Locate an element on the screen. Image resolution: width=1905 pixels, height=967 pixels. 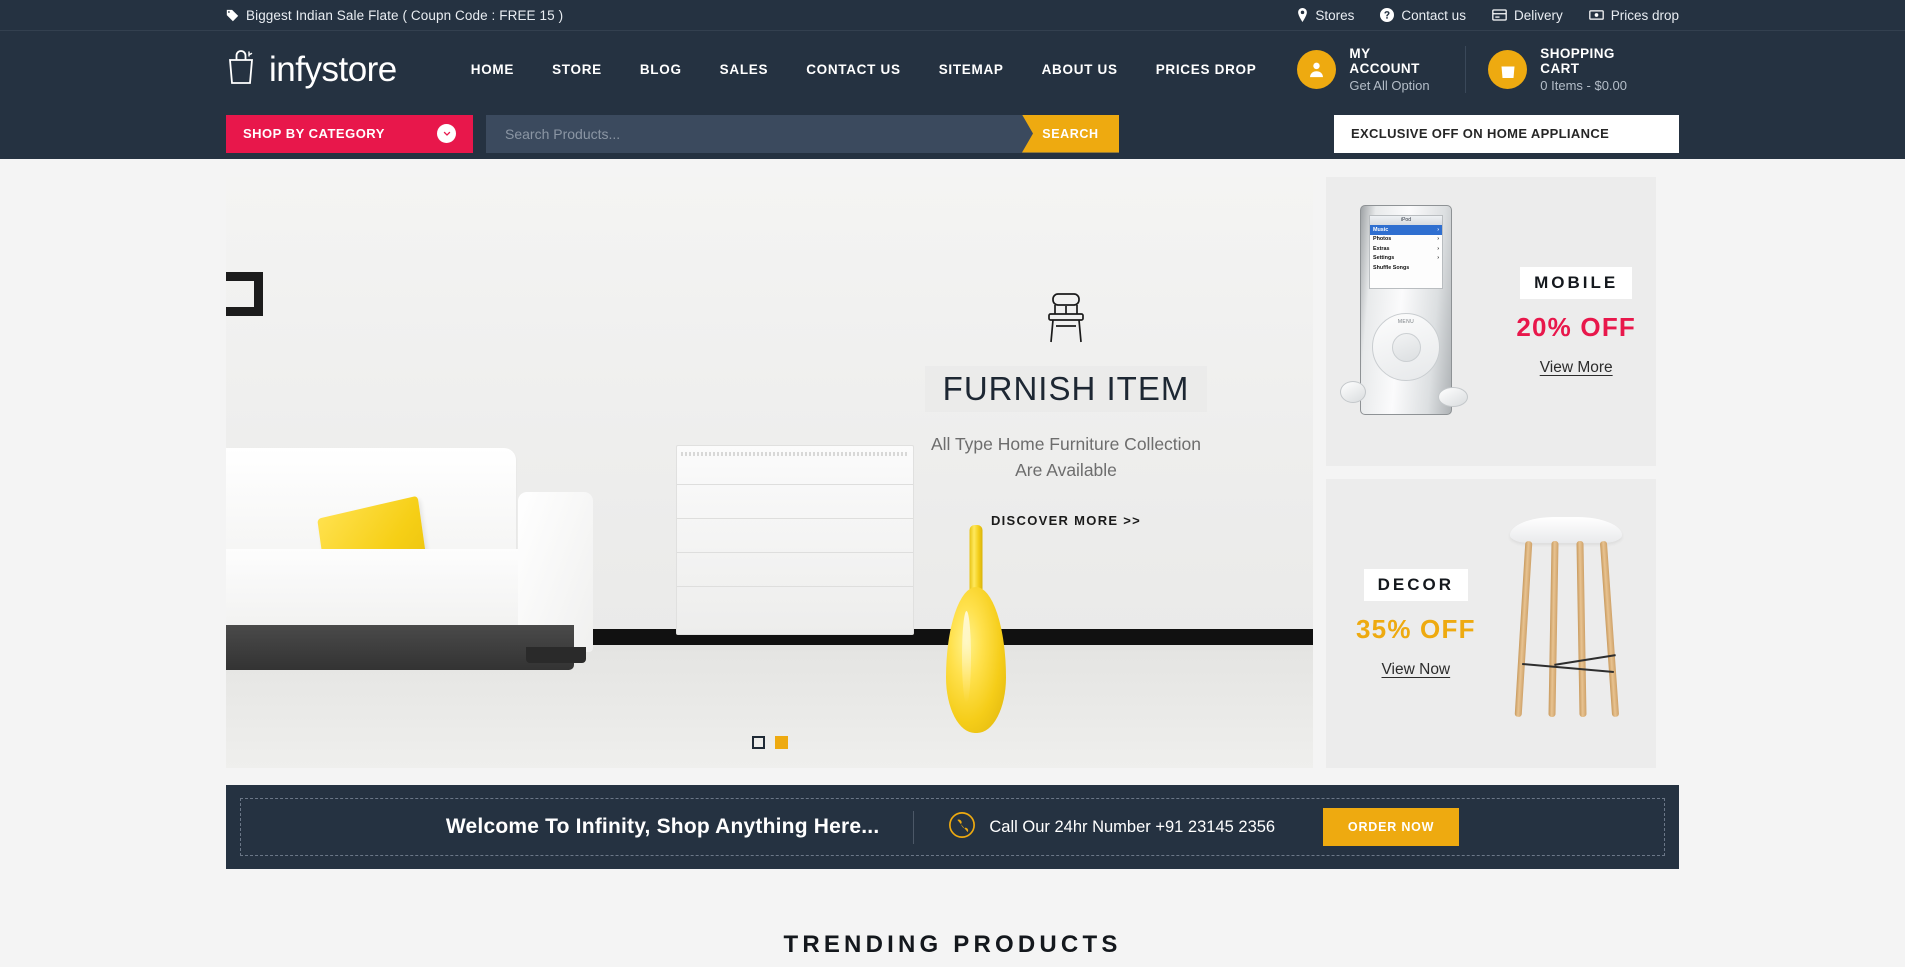
phone-icon is located at coordinates (962, 827).